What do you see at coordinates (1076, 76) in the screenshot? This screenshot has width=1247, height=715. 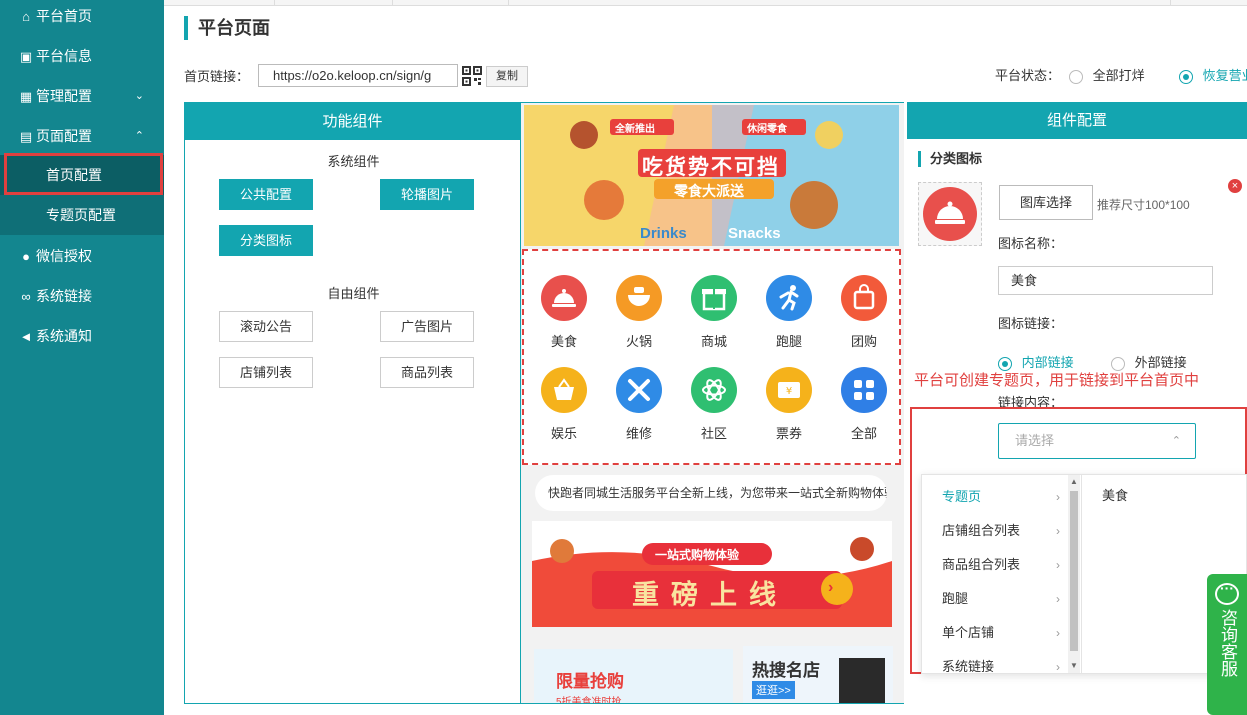 I see `radio-icon` at bounding box center [1076, 76].